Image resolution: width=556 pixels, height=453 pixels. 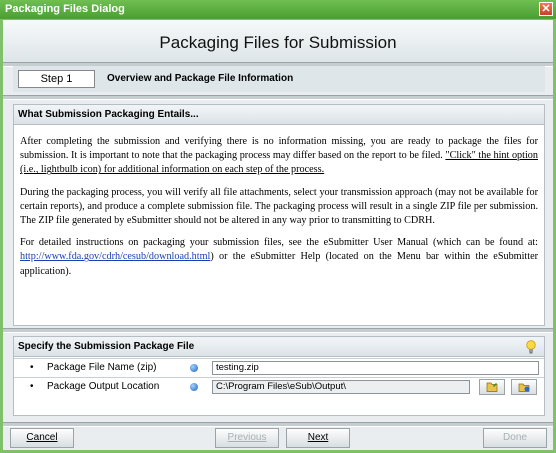 I want to click on step-number: Step 1, so click(x=56, y=79).